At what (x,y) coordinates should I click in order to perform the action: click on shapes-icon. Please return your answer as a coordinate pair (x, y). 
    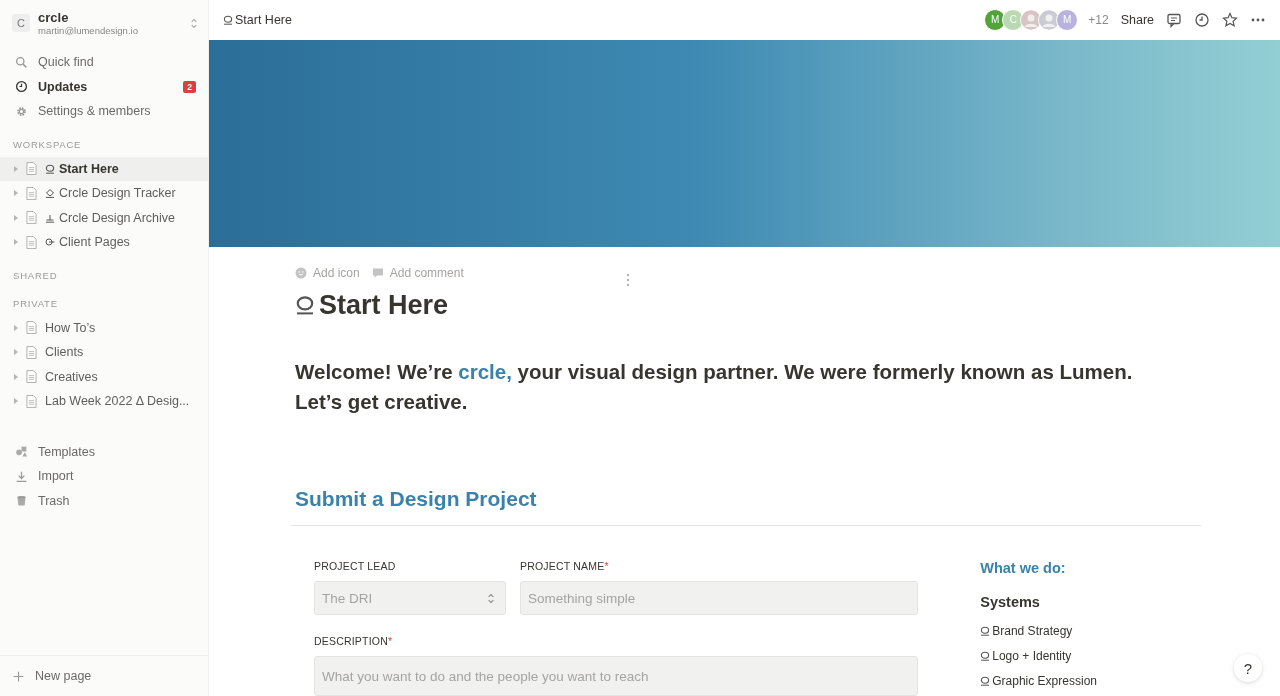
    Looking at the image, I should click on (21, 452).